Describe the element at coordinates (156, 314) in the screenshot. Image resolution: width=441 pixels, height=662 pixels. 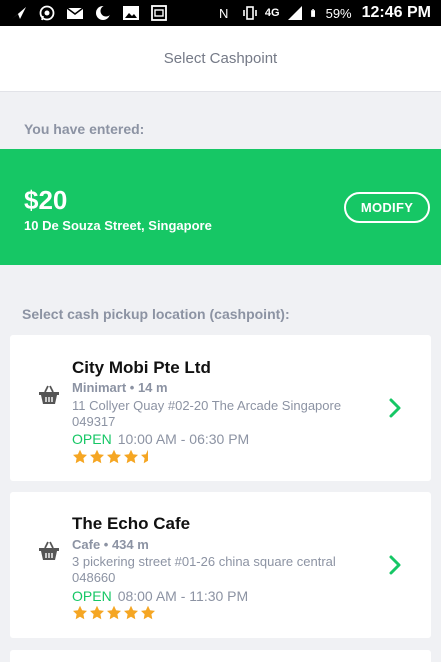
I see `cashpoint-section-label: Select cash pickup location (cashpoint):` at that location.